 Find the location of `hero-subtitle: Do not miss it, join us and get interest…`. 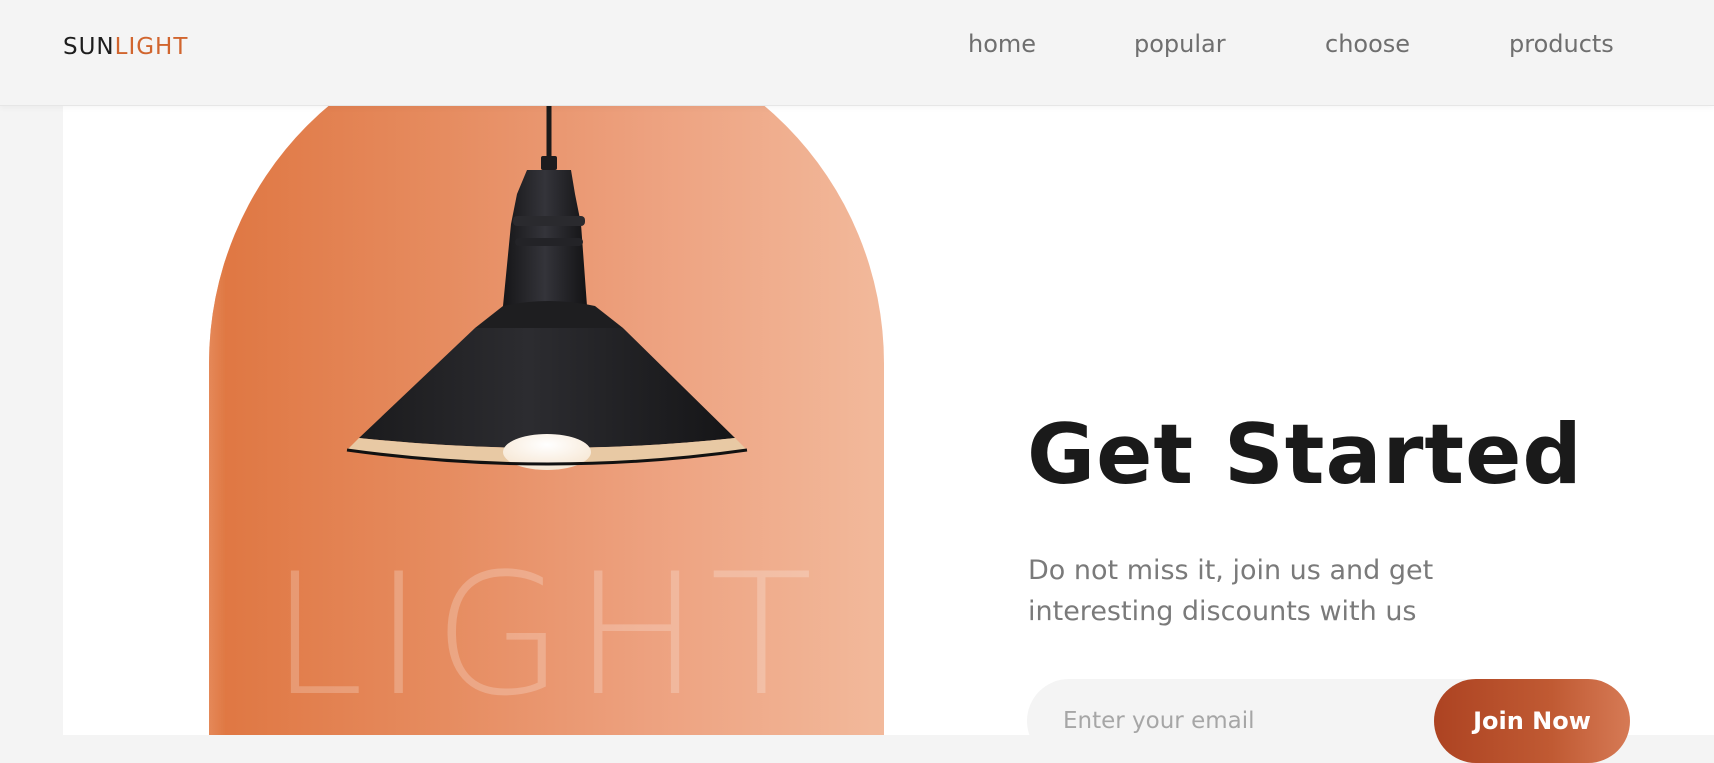

hero-subtitle: Do not miss it, join us and get interest… is located at coordinates (1231, 591).